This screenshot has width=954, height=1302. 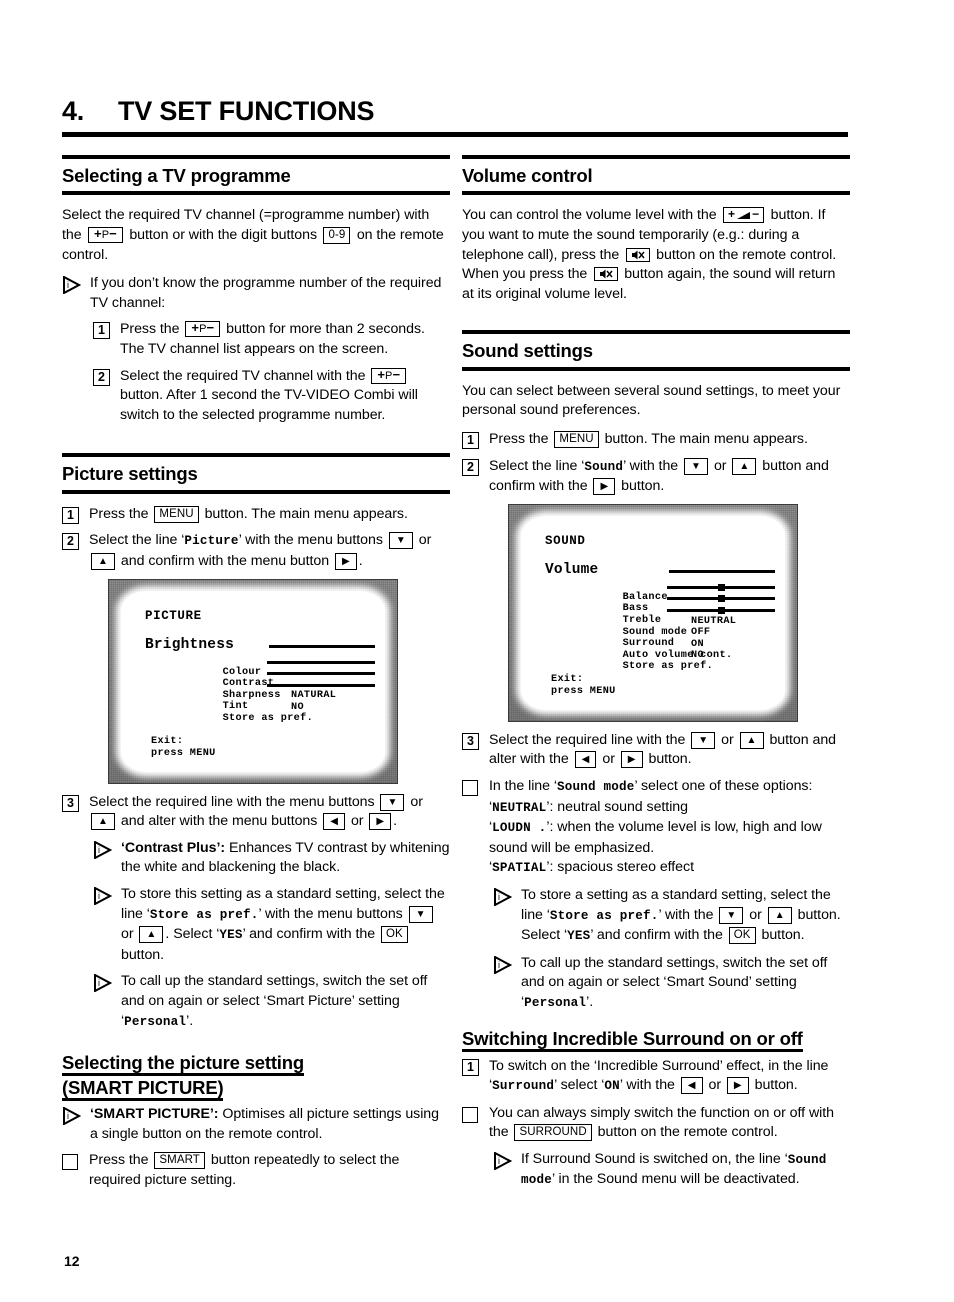 What do you see at coordinates (260, 690) in the screenshot?
I see `tv-menu-row: Sharpness` at bounding box center [260, 690].